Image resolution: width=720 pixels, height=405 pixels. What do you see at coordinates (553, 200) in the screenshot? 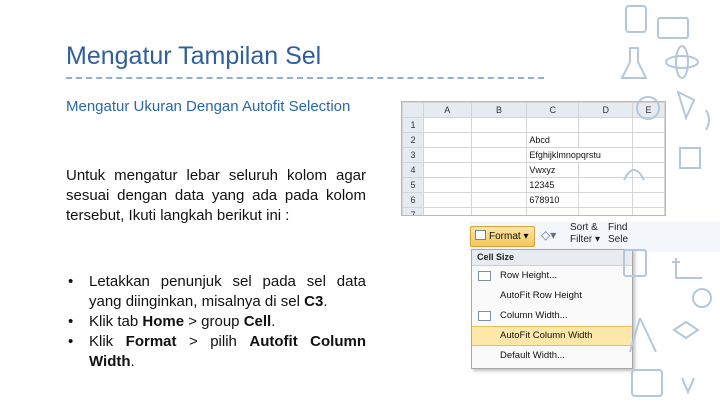
I see `cell-c: 678910` at bounding box center [553, 200].